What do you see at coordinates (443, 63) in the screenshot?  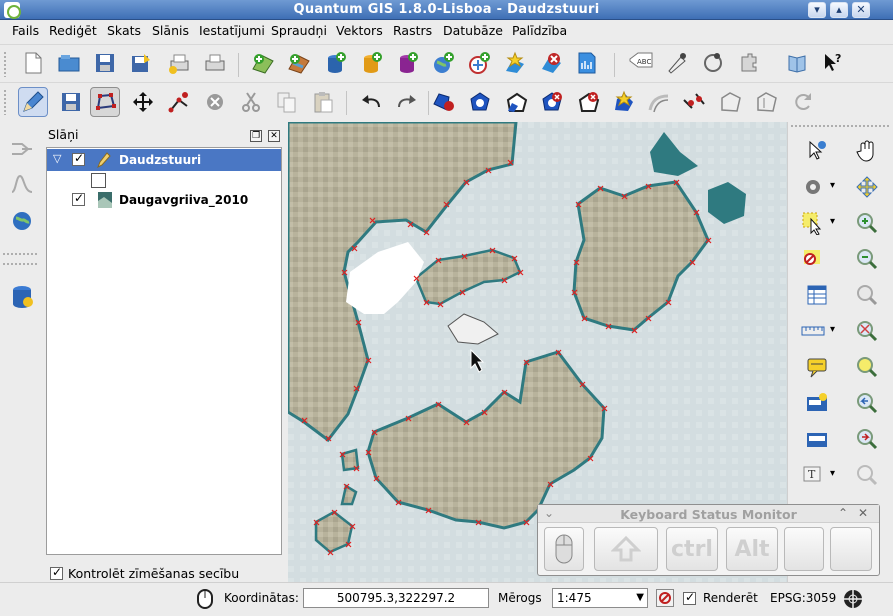 I see `add-wms-layer-button` at bounding box center [443, 63].